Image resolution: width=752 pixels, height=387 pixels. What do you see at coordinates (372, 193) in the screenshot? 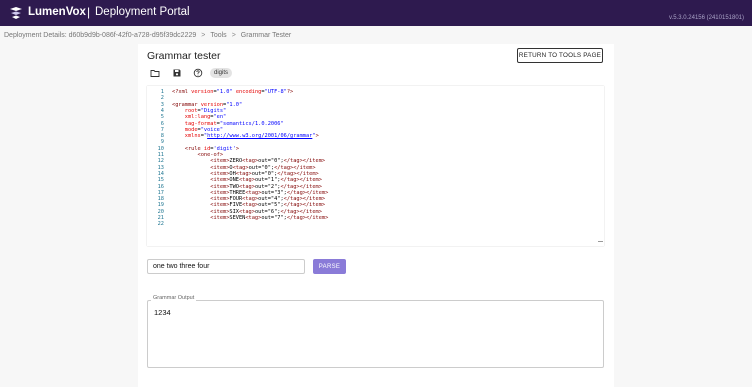
I see `code-line: 17 <item>THREE<tag>out="3";</tag></item>` at bounding box center [372, 193].